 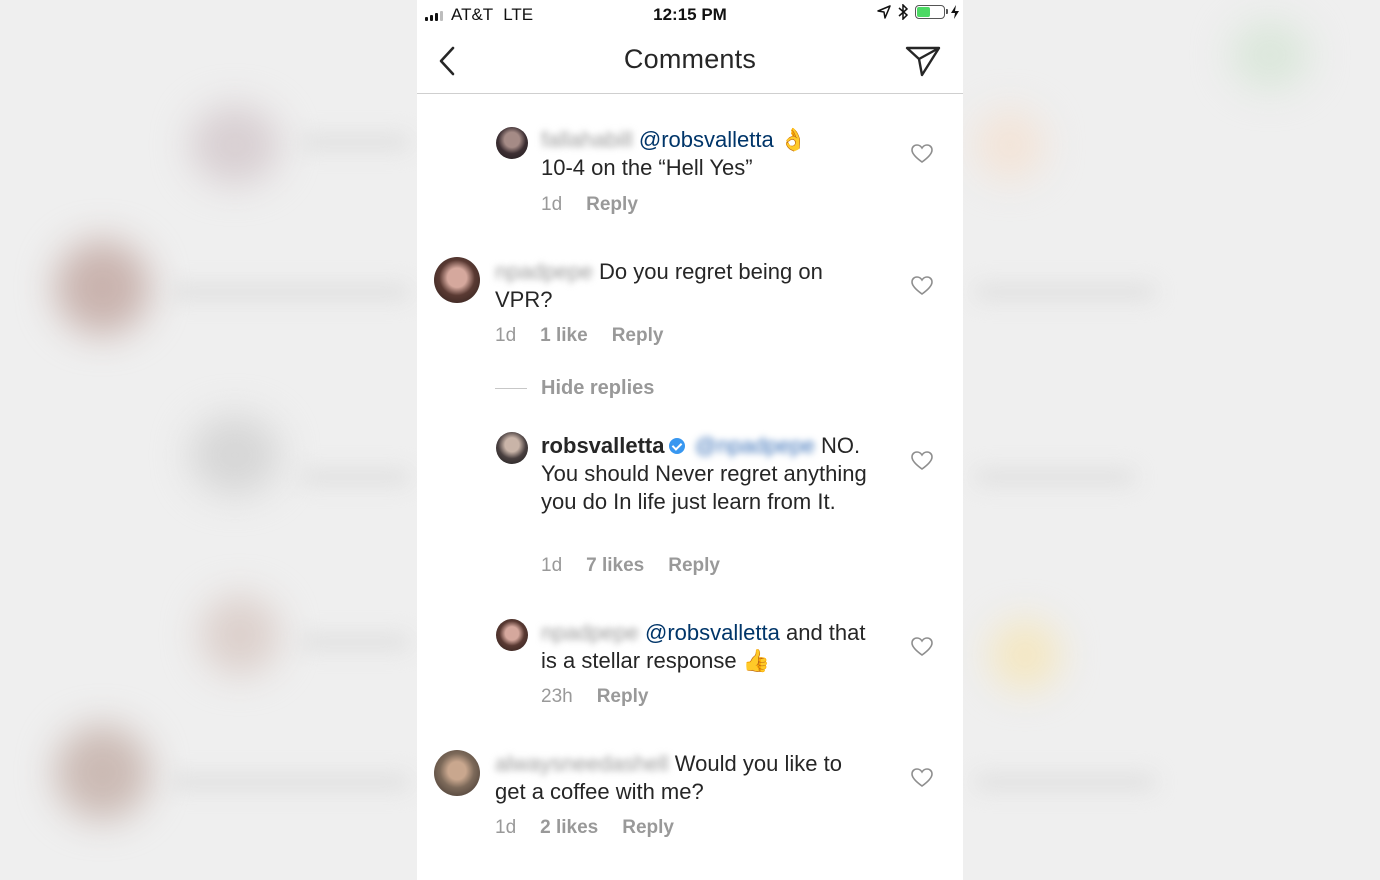 I want to click on comment-meta: 1d 2 likes Reply, so click(x=584, y=828).